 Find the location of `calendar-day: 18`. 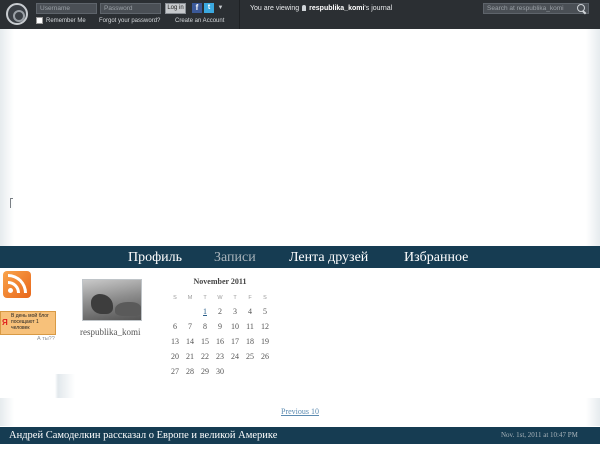

calendar-day: 18 is located at coordinates (250, 341).